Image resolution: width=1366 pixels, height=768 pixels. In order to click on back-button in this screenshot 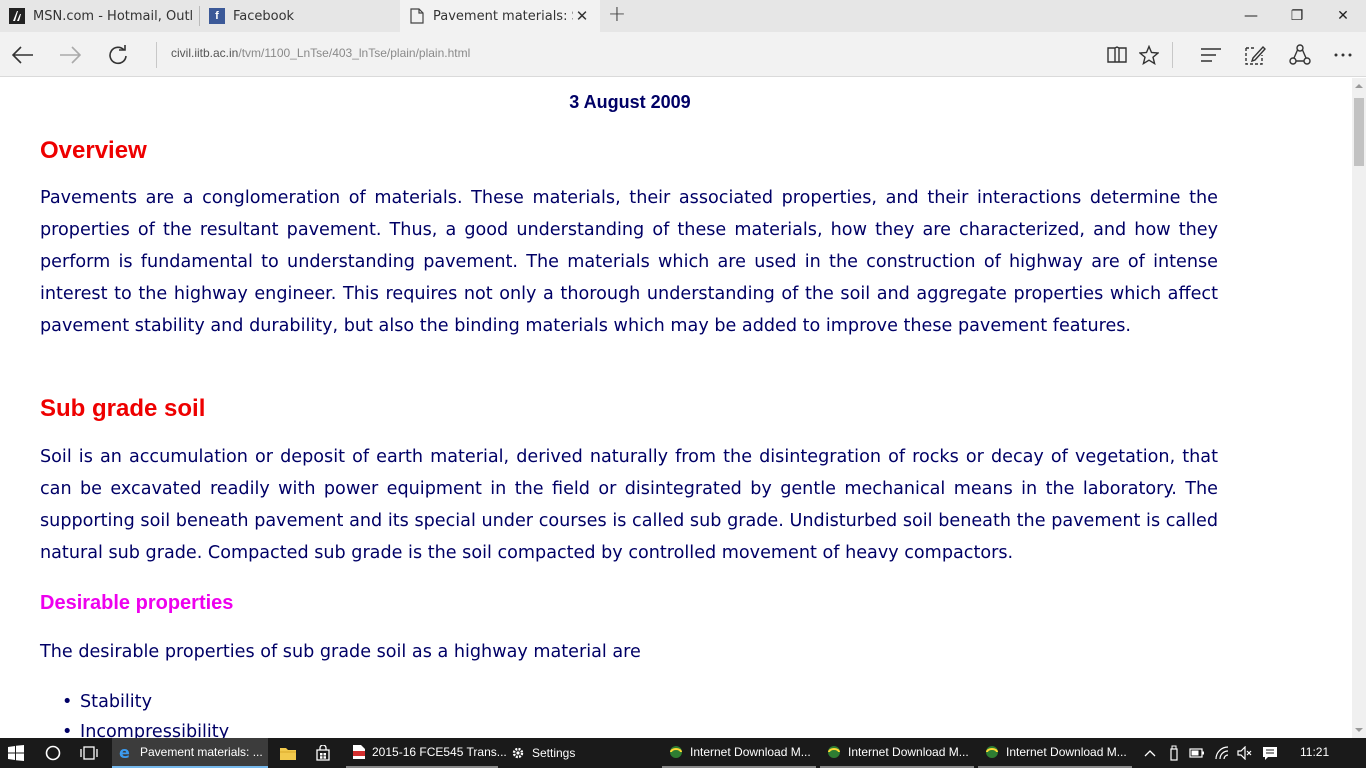, I will do `click(23, 55)`.